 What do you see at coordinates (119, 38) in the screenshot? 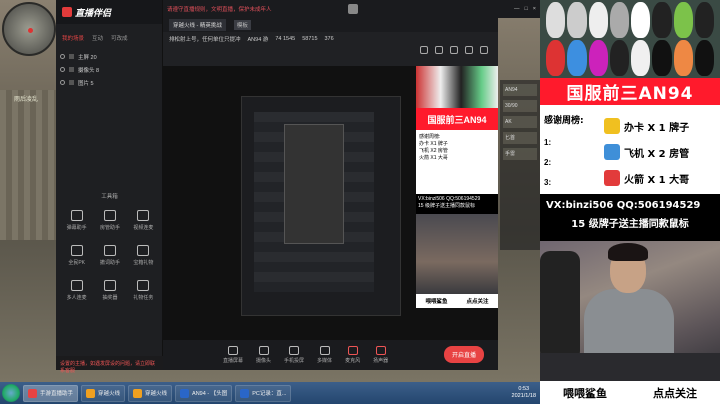
I see `tab-edit: 可改成` at bounding box center [119, 38].